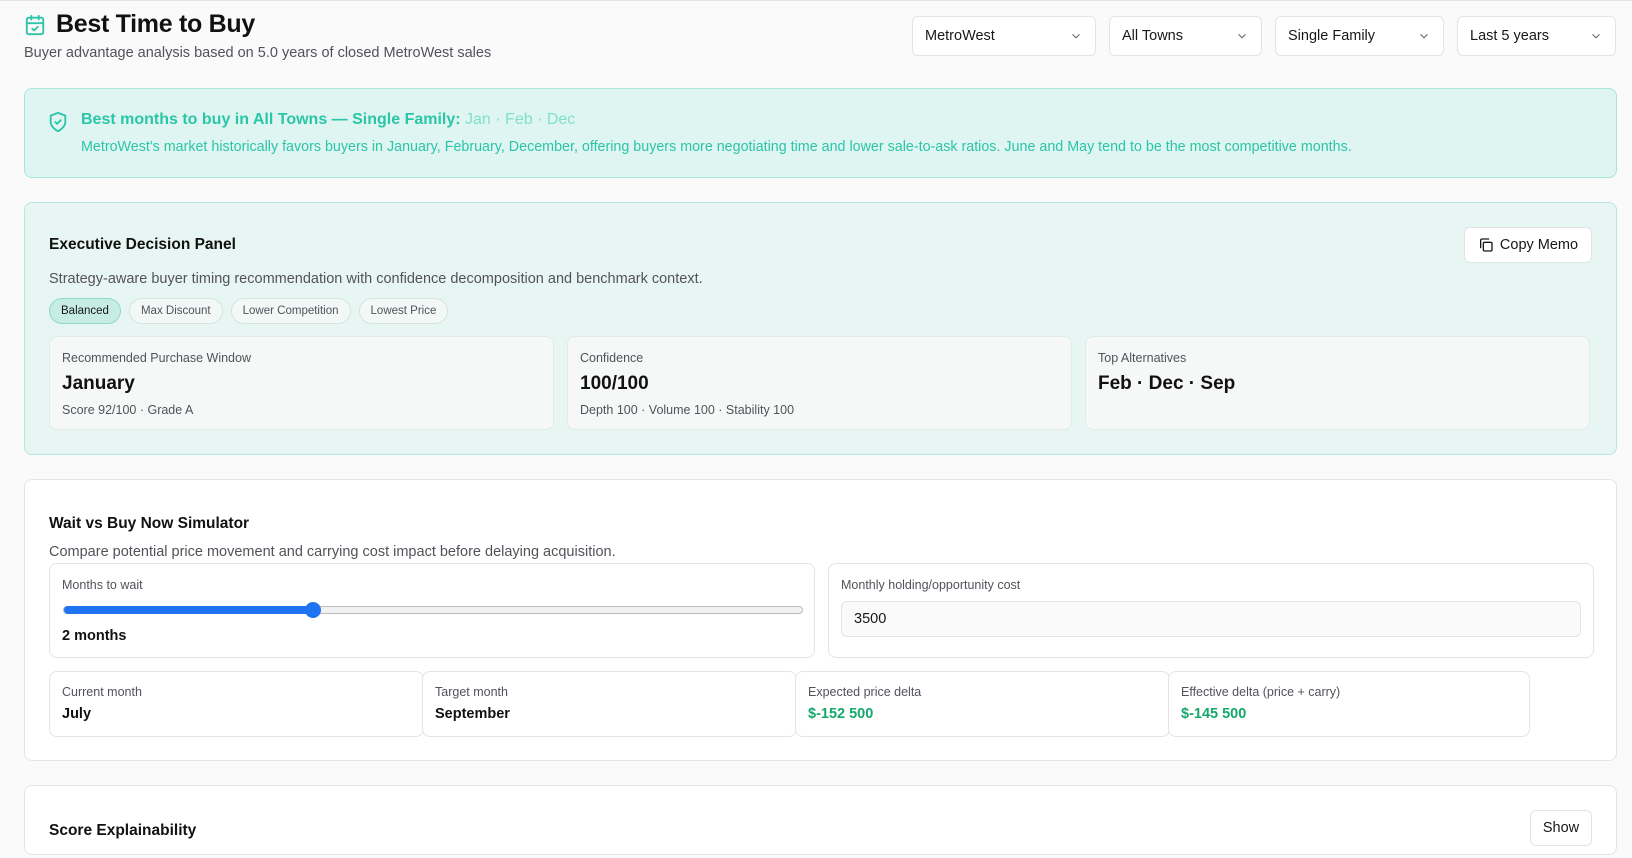 The width and height of the screenshot is (1632, 858). What do you see at coordinates (1142, 358) in the screenshot?
I see `stat-label: Top Alternatives` at bounding box center [1142, 358].